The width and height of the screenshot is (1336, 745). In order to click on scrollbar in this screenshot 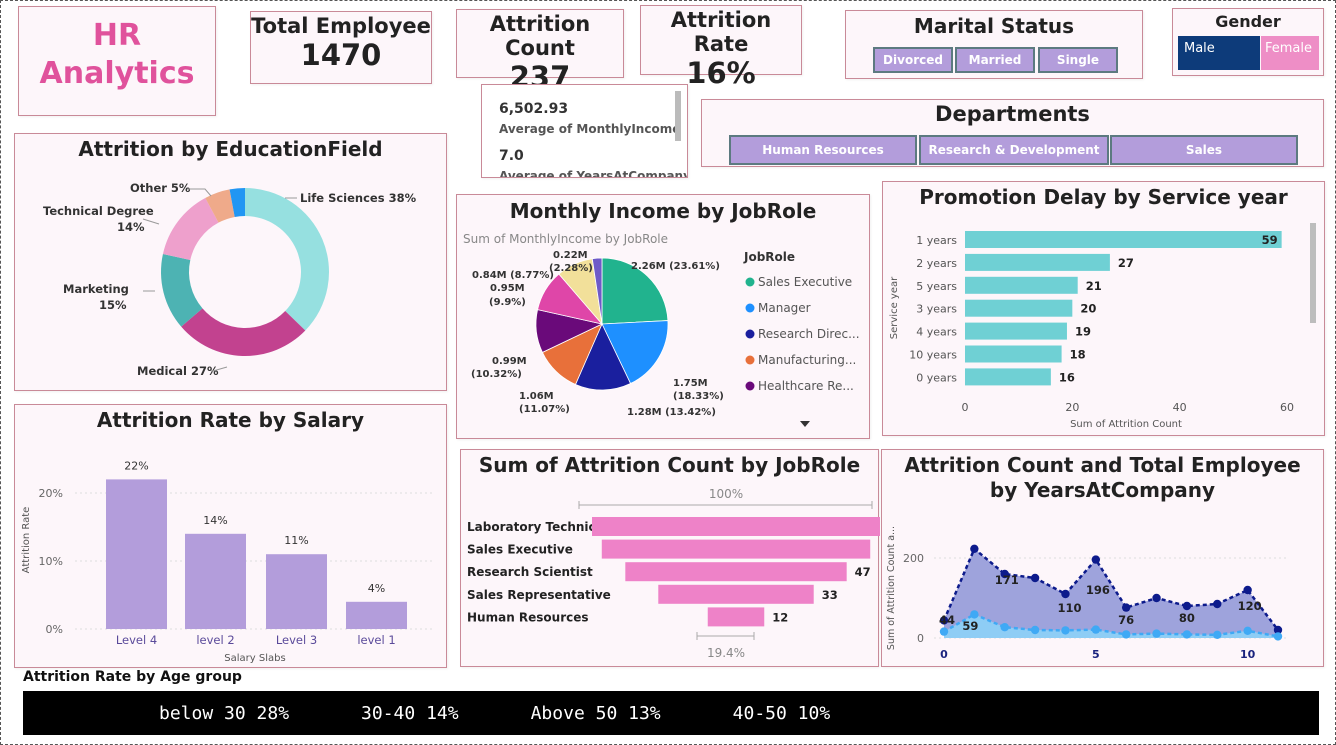, I will do `click(1313, 273)`.